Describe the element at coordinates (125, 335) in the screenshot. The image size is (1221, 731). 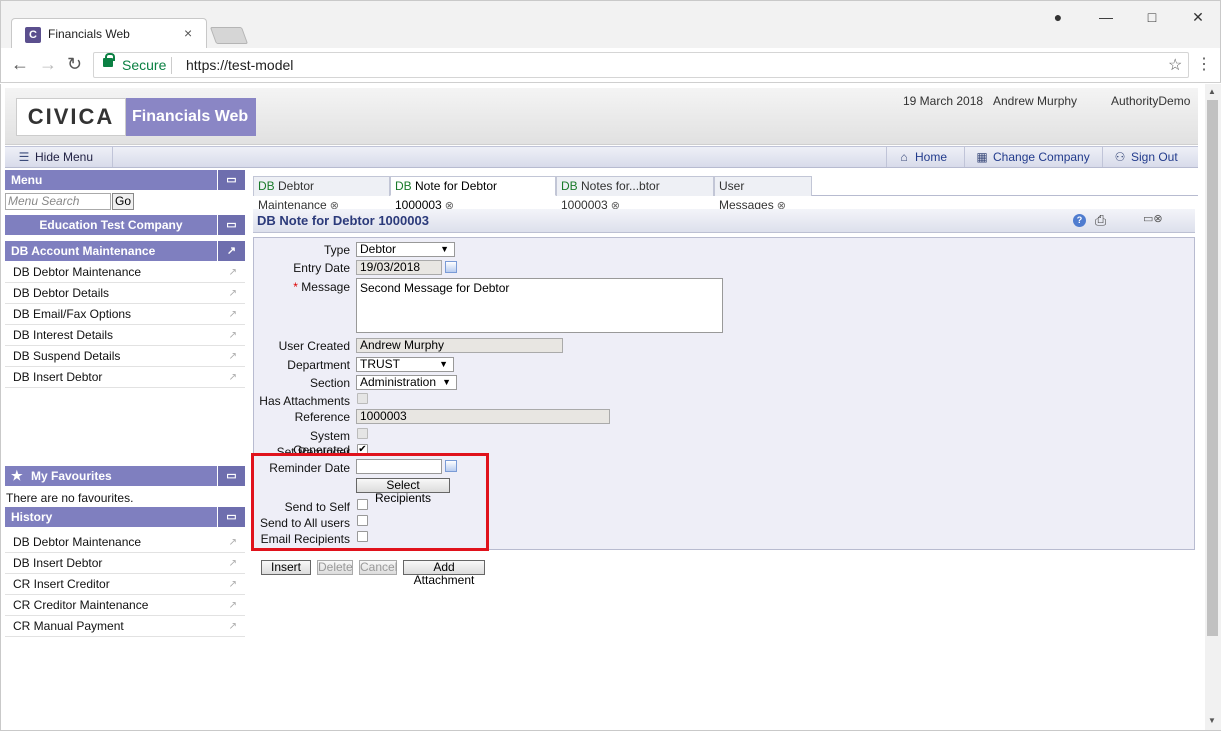
I see `menu-item: DB Interest Details ↗` at that location.